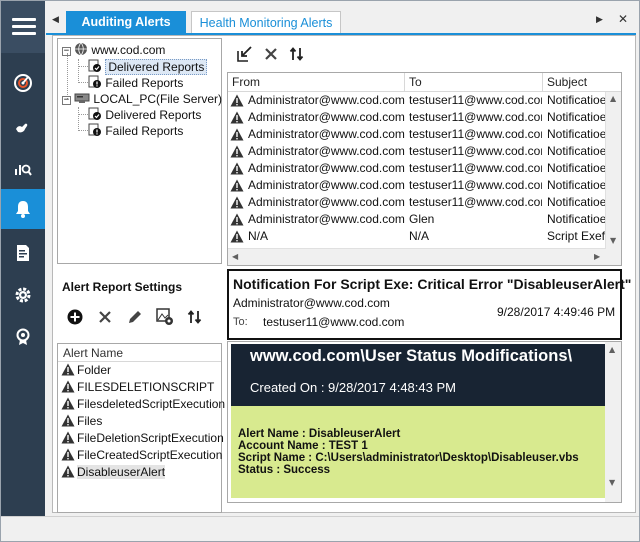 The image size is (640, 542). Describe the element at coordinates (95, 66) in the screenshot. I see `delivered-report-icon` at that location.